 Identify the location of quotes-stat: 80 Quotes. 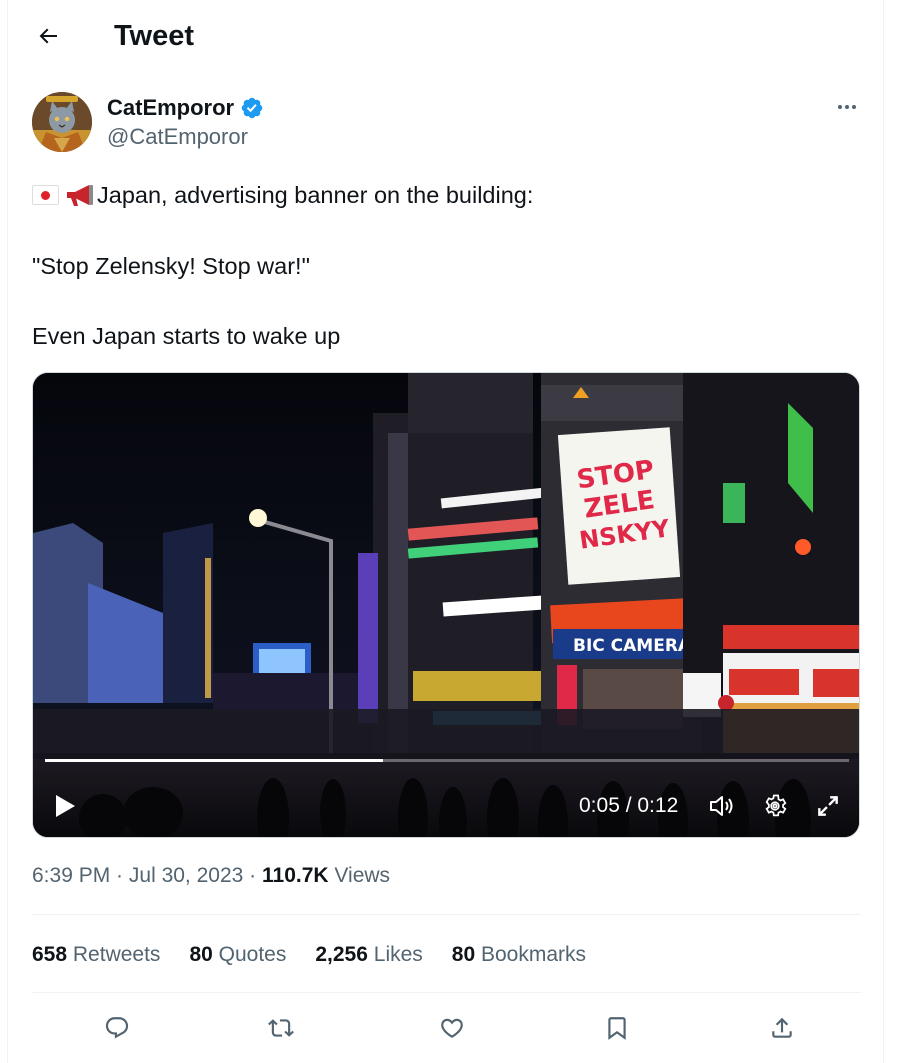
(237, 955).